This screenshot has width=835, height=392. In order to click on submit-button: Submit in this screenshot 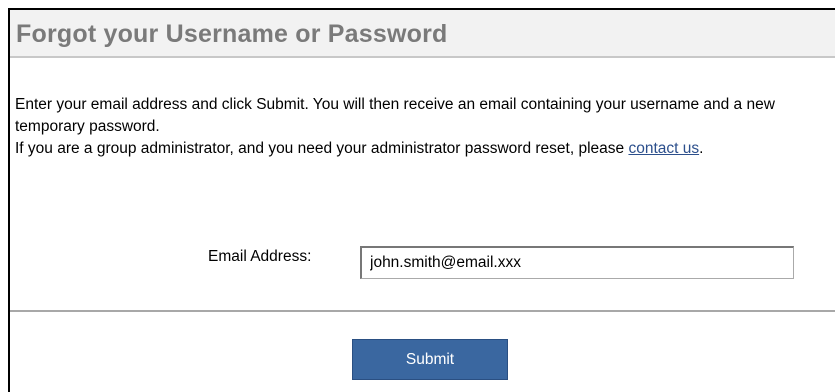, I will do `click(430, 359)`.